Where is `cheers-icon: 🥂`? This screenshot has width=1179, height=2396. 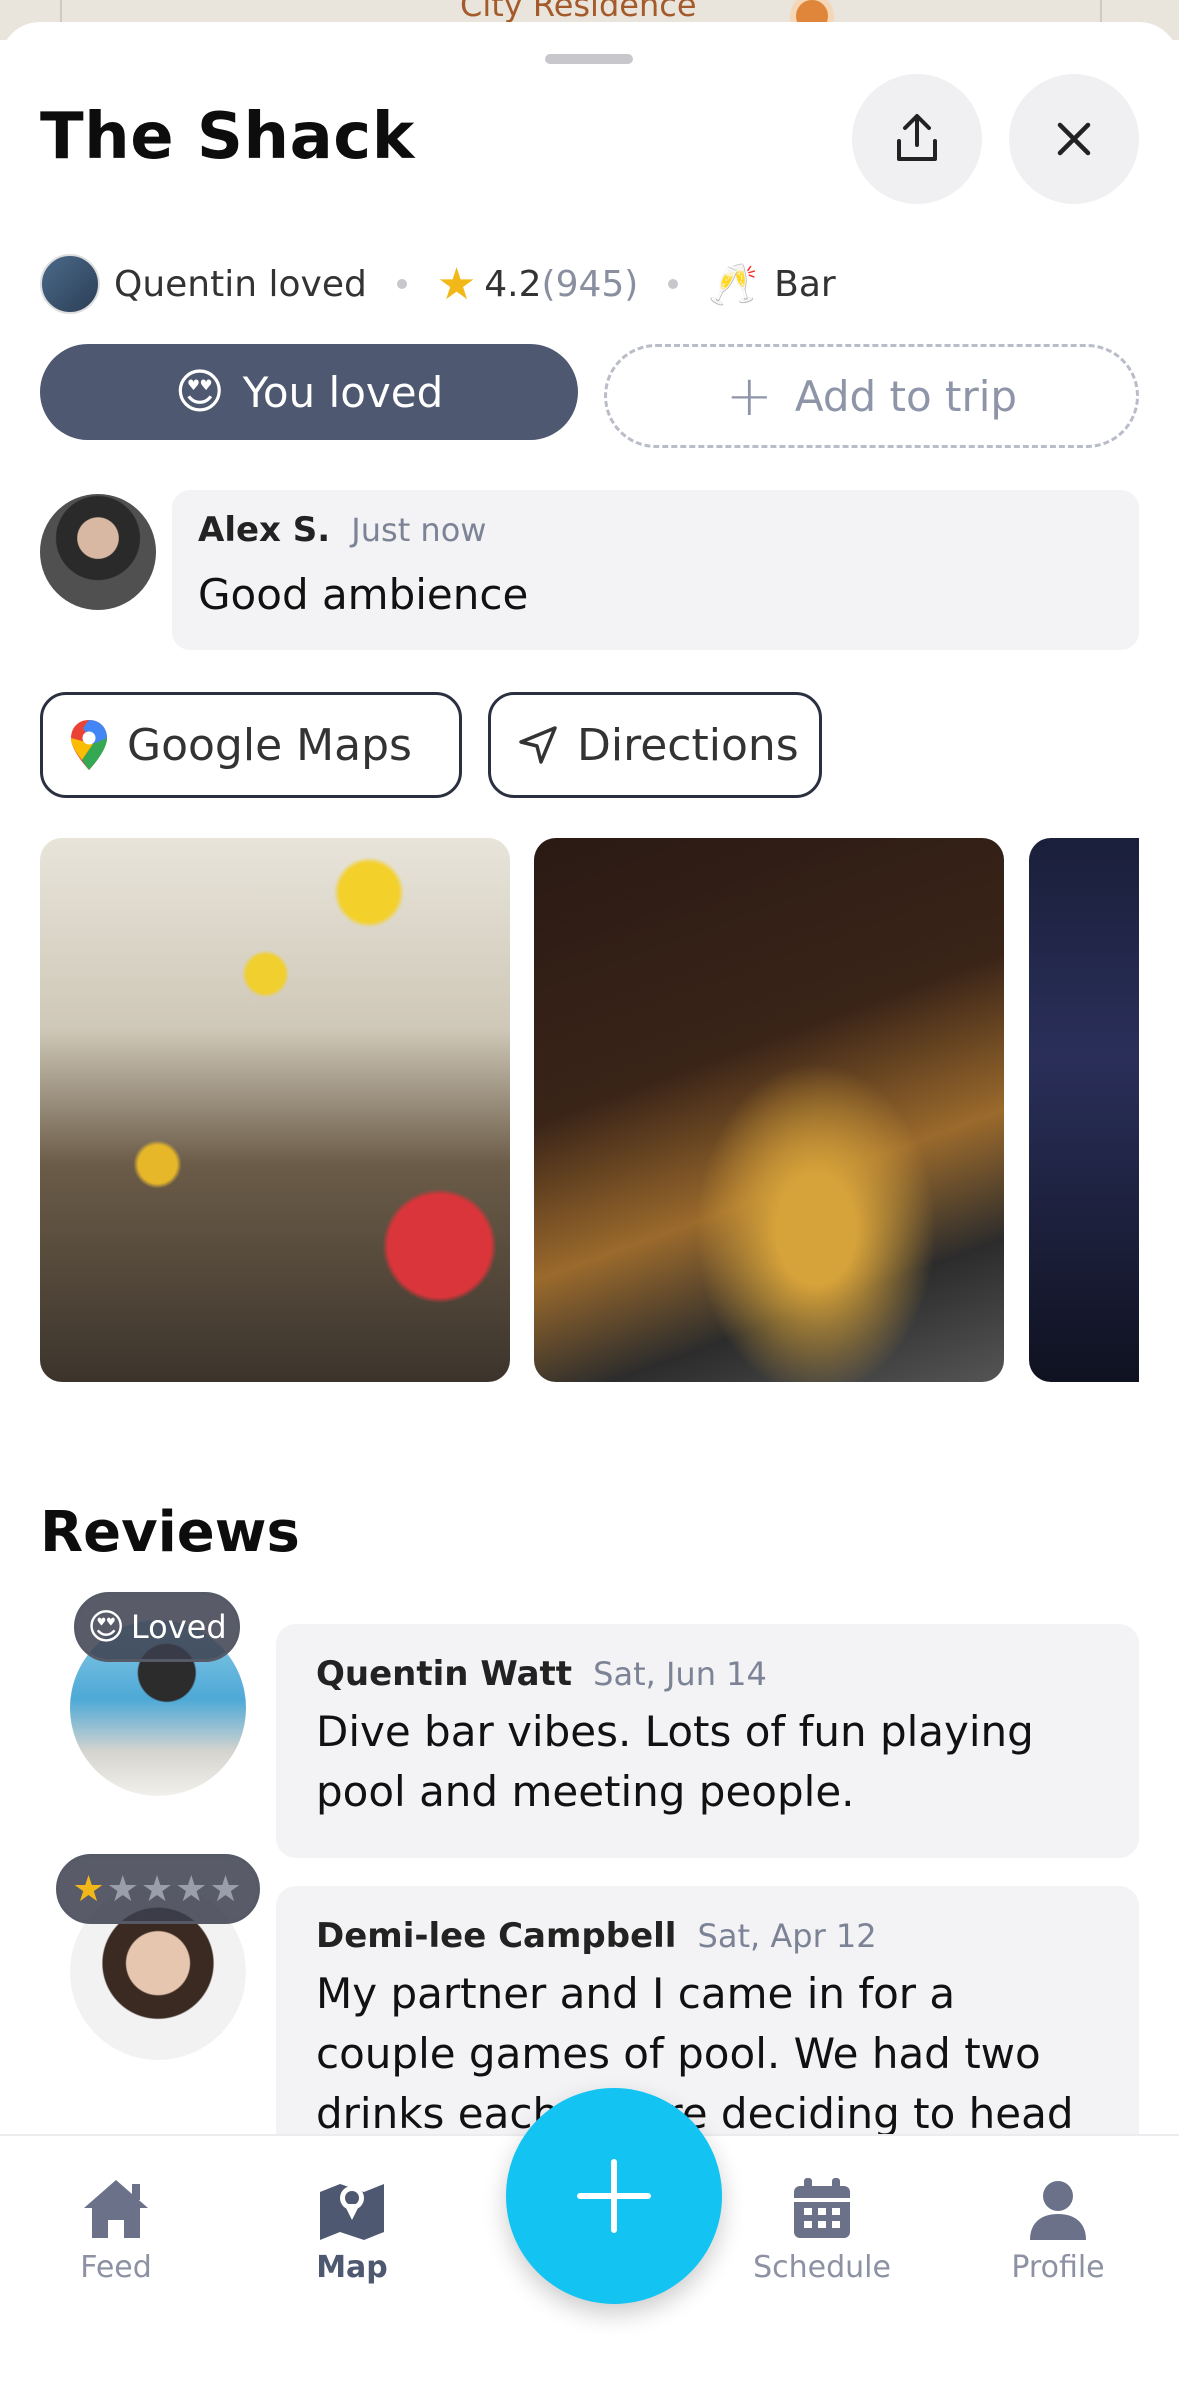
cheers-icon: 🥂 is located at coordinates (733, 284).